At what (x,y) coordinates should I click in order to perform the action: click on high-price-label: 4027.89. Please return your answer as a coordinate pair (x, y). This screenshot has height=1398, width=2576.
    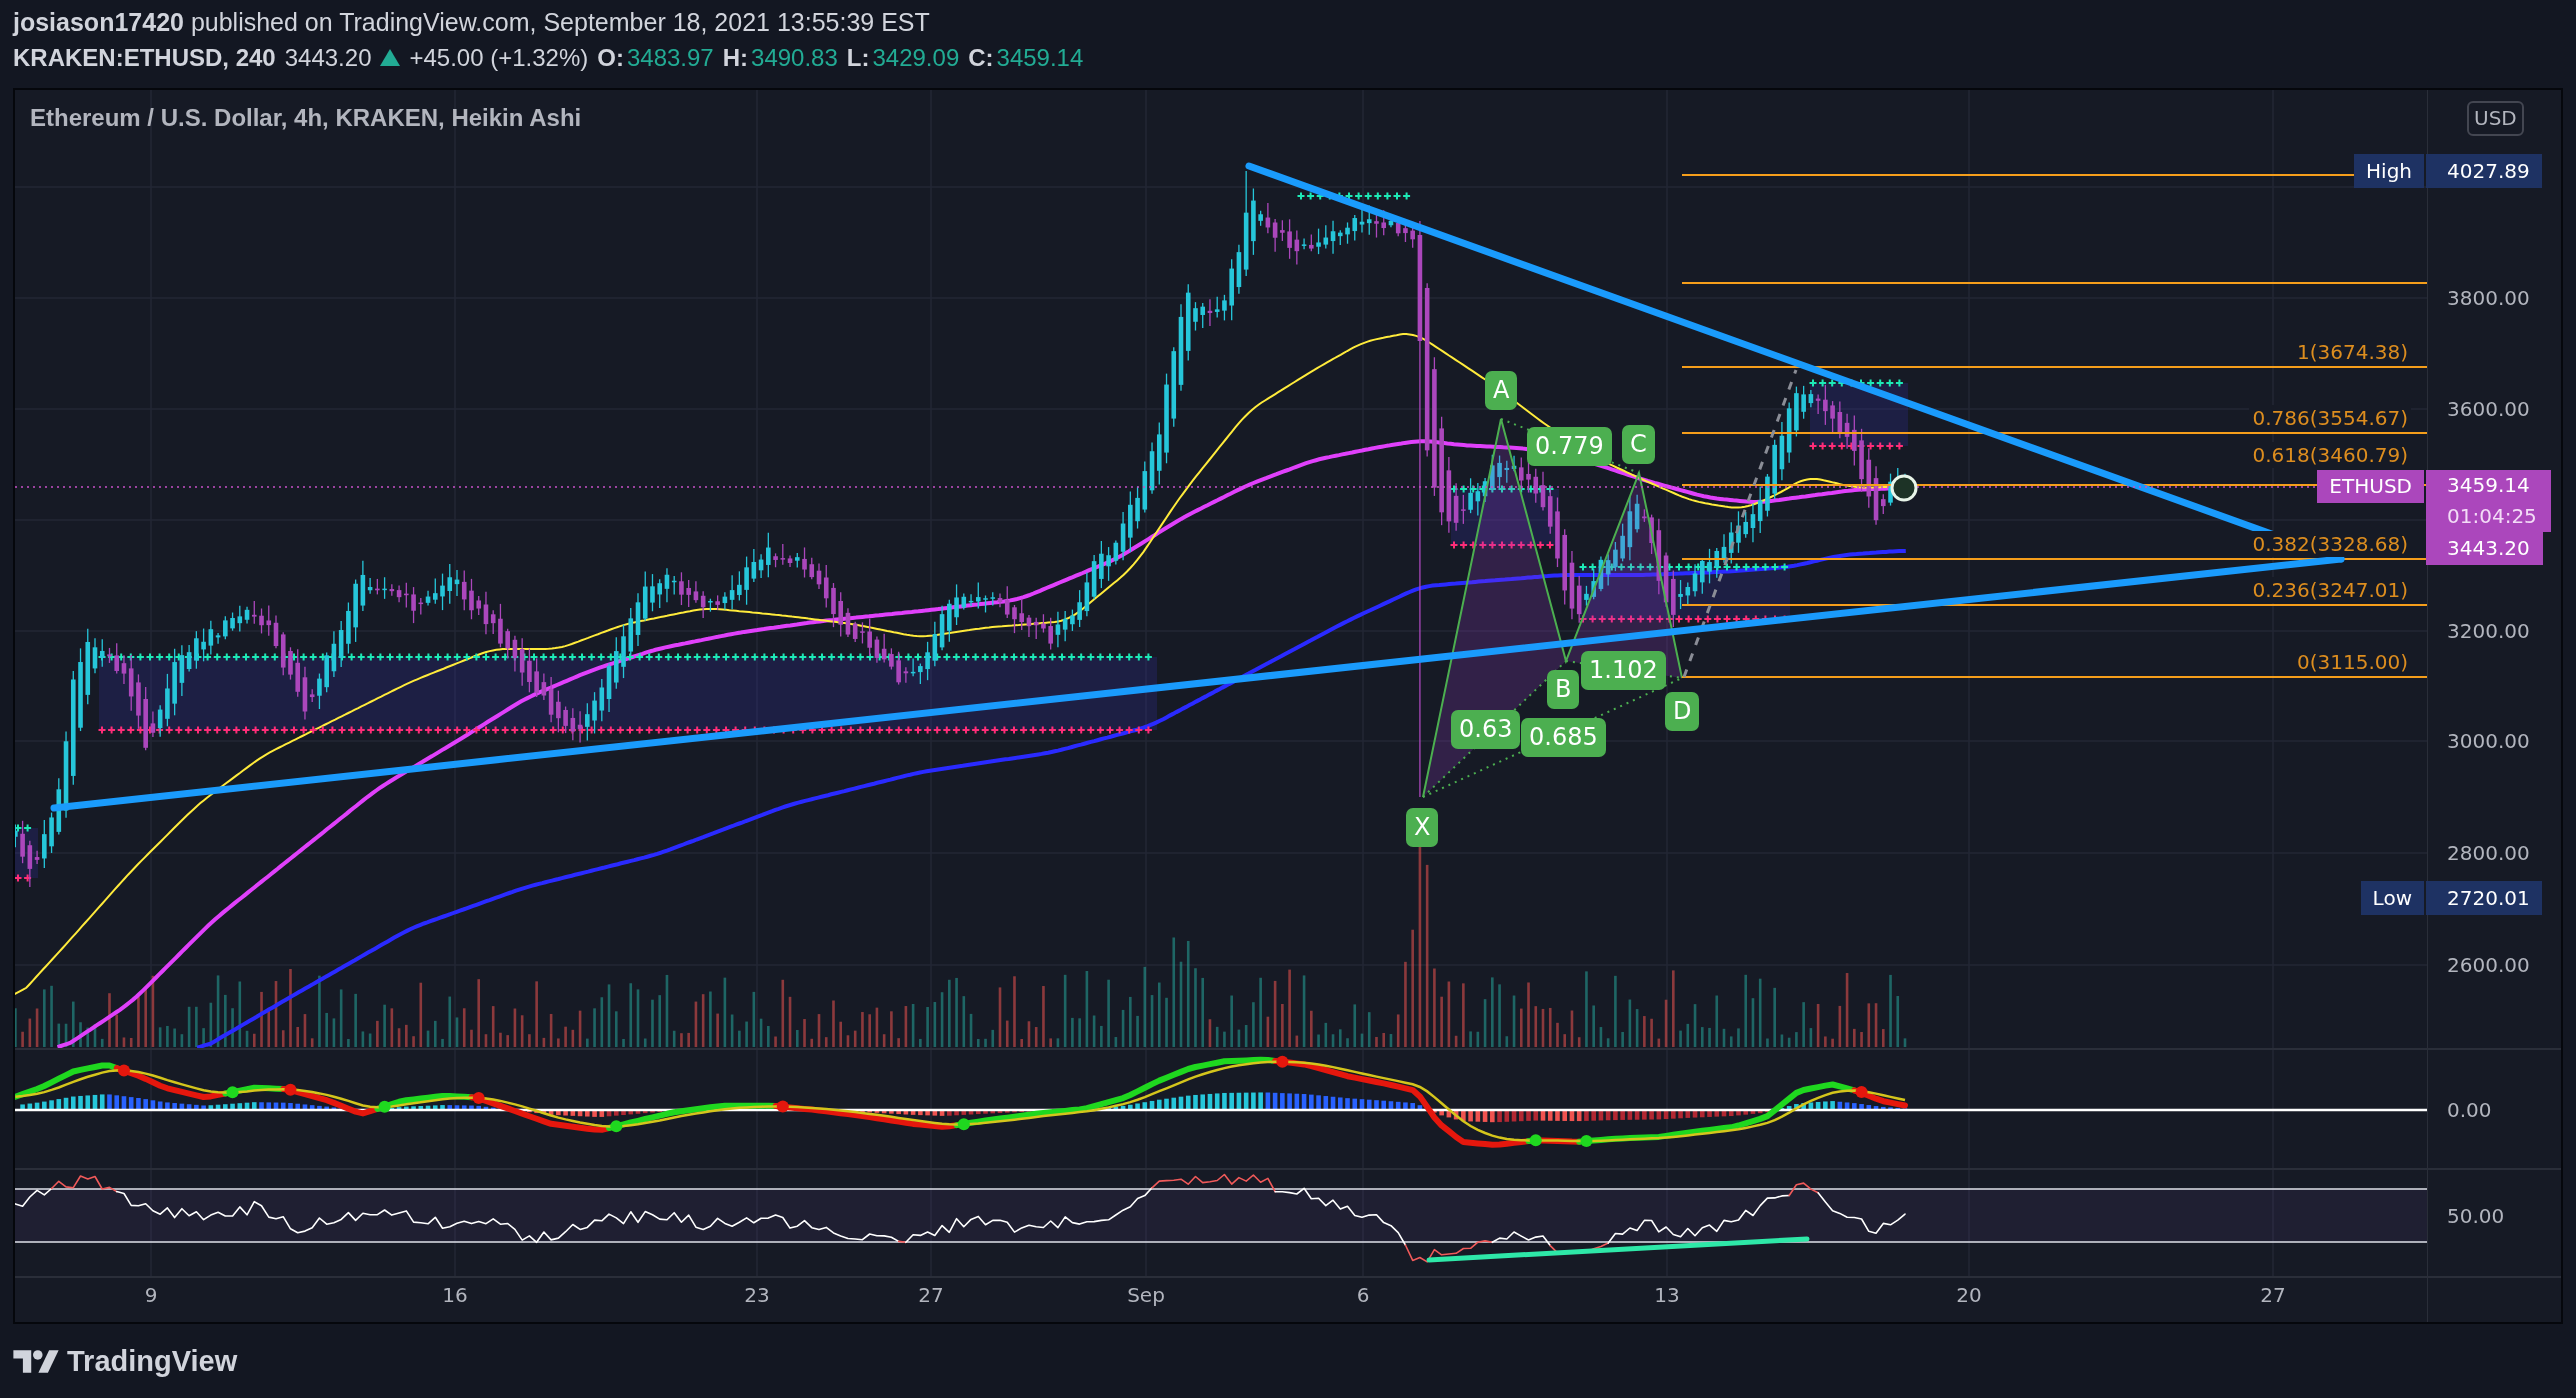
    Looking at the image, I should click on (2484, 171).